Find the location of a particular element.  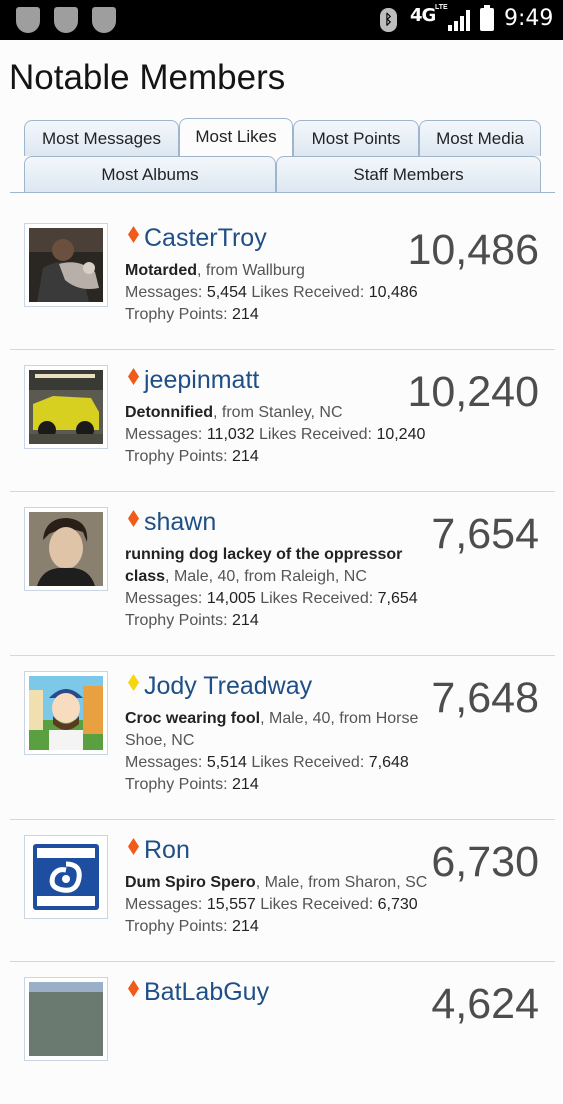

likes-score: 7,648 is located at coordinates (485, 698).